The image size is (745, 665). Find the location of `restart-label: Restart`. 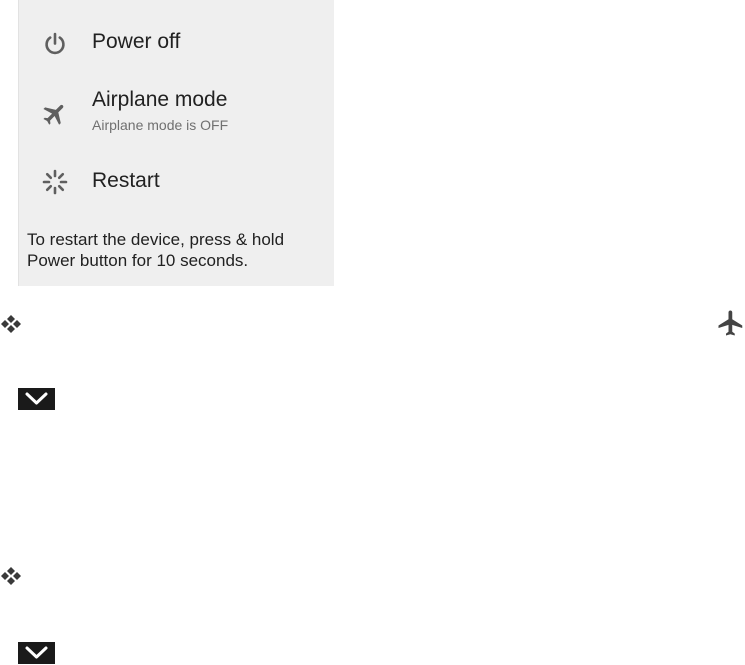

restart-label: Restart is located at coordinates (126, 180).